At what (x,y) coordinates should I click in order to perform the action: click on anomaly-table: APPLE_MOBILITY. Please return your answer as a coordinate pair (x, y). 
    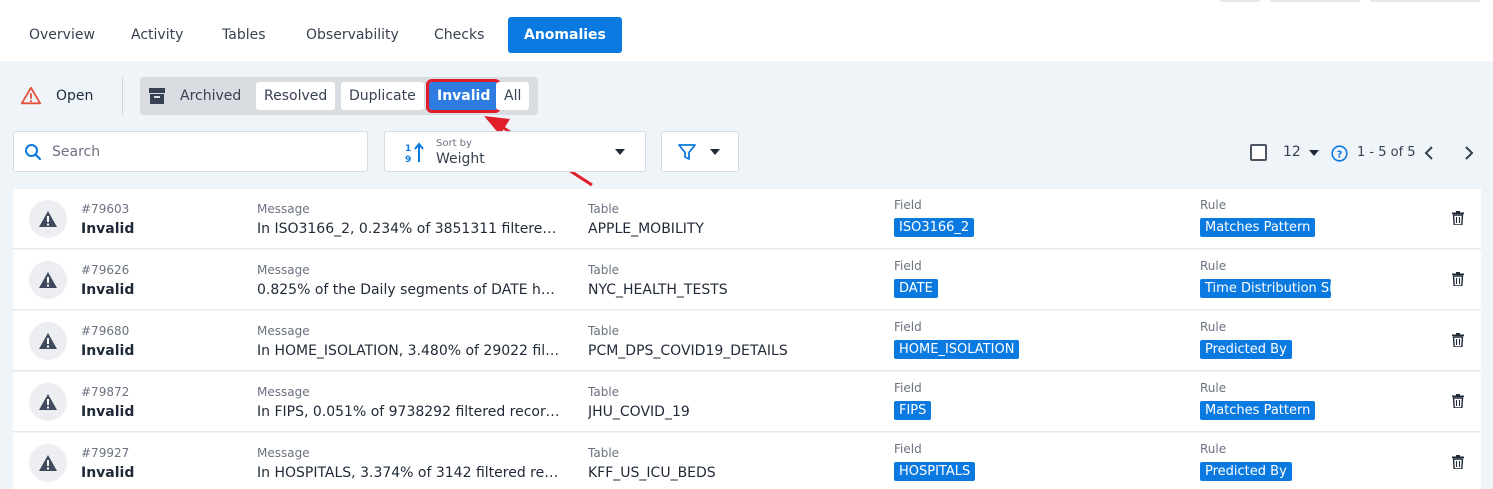
    Looking at the image, I should click on (646, 229).